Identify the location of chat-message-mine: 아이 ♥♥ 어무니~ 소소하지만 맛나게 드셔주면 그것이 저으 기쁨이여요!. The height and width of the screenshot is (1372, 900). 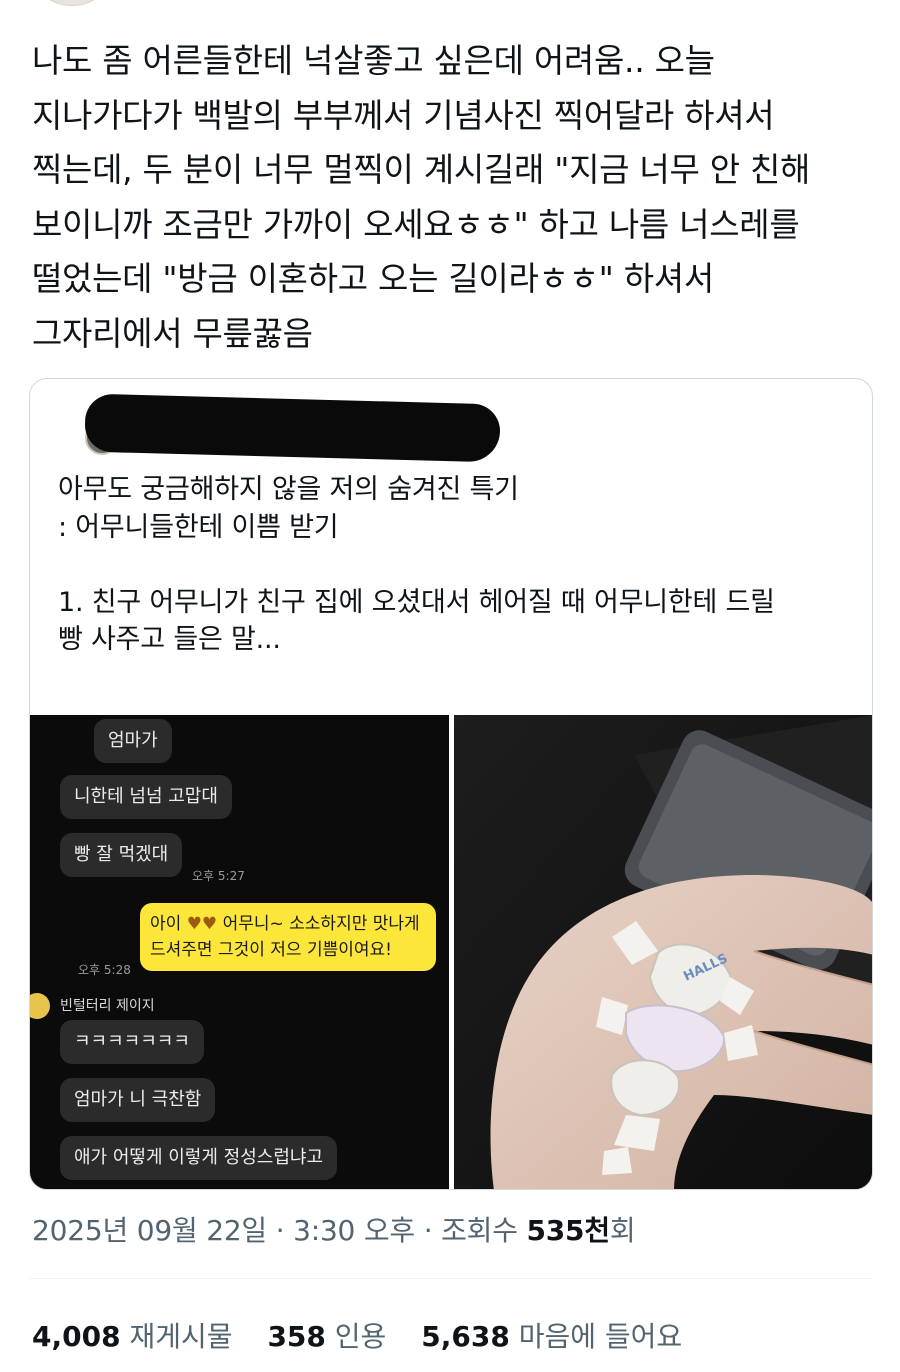
(288, 937).